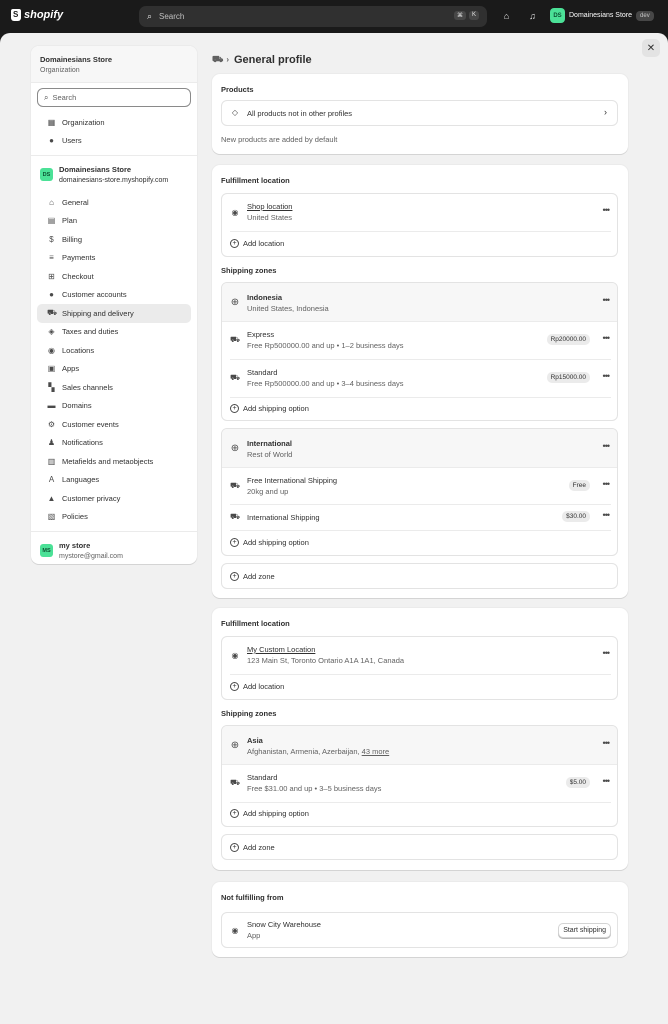  What do you see at coordinates (72, 239) in the screenshot?
I see `sidebar-item-label: Billing` at bounding box center [72, 239].